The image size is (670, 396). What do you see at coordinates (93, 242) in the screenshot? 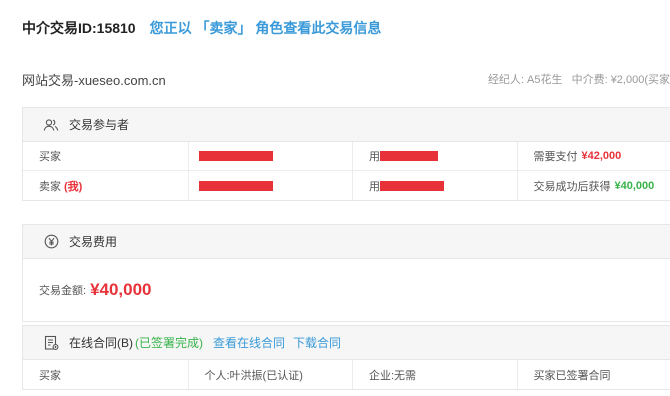
I see `fees-title: 交易费用` at bounding box center [93, 242].